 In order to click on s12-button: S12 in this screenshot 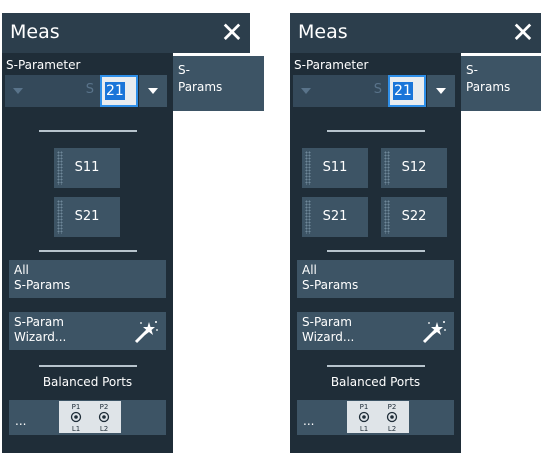, I will do `click(414, 168)`.